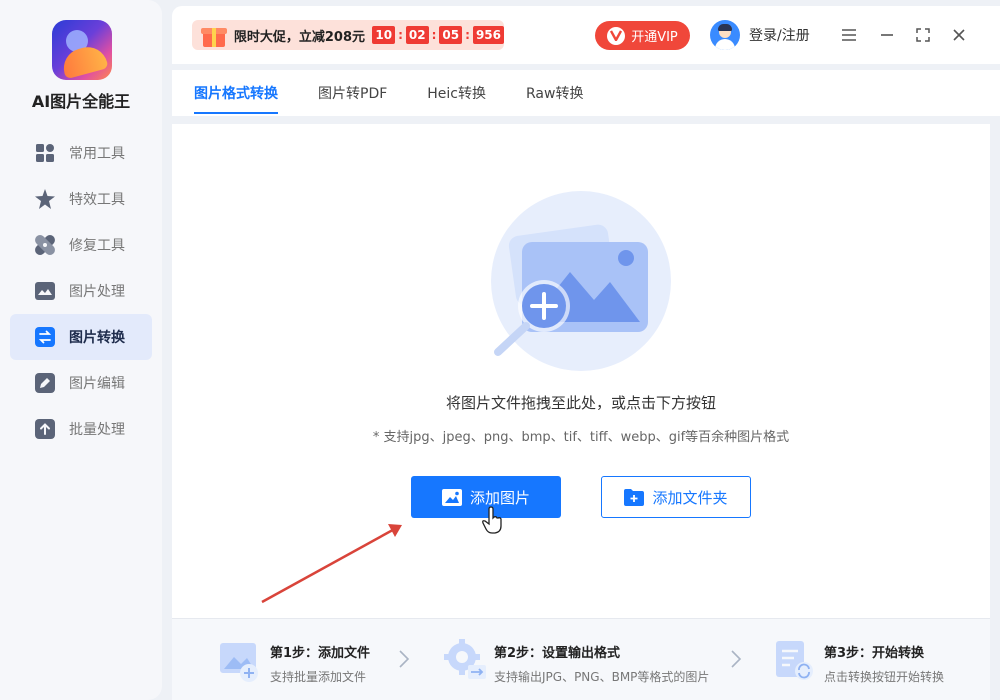  What do you see at coordinates (97, 338) in the screenshot?
I see `sidebar-item-label: 图片转换` at bounding box center [97, 338].